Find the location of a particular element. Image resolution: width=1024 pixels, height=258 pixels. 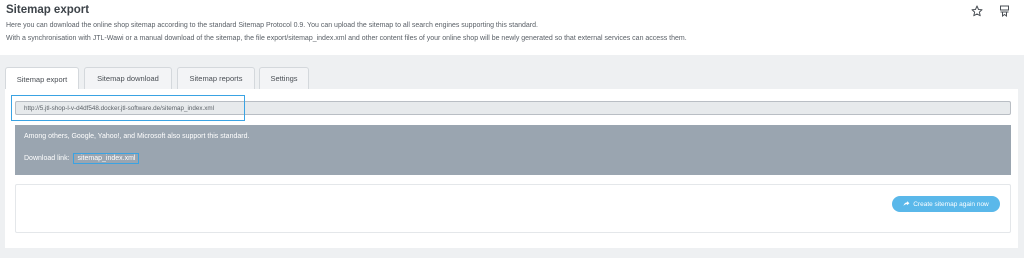

share-icon is located at coordinates (906, 204).